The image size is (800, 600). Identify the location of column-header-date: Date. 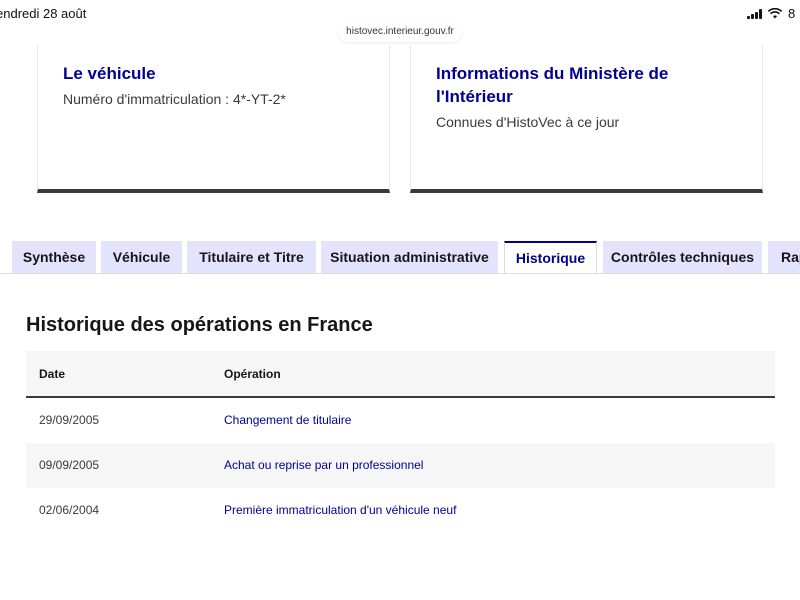
(52, 374).